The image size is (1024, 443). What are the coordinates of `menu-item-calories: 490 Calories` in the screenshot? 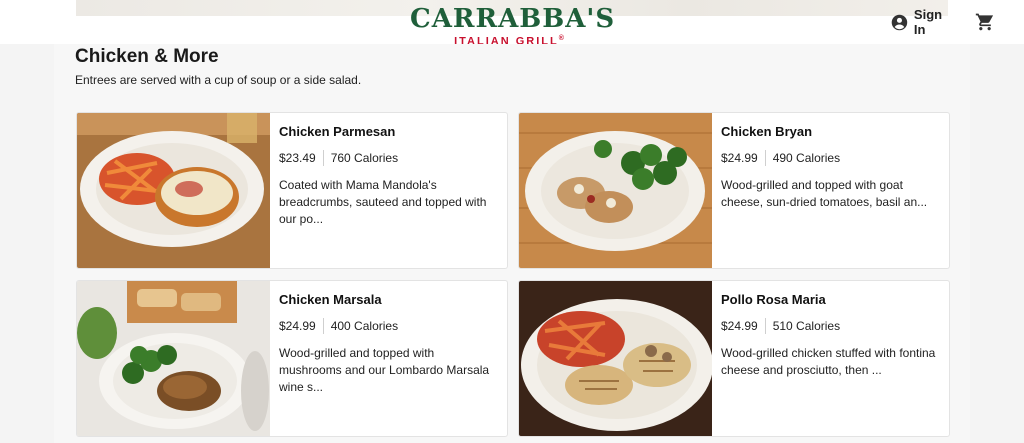 It's located at (806, 158).